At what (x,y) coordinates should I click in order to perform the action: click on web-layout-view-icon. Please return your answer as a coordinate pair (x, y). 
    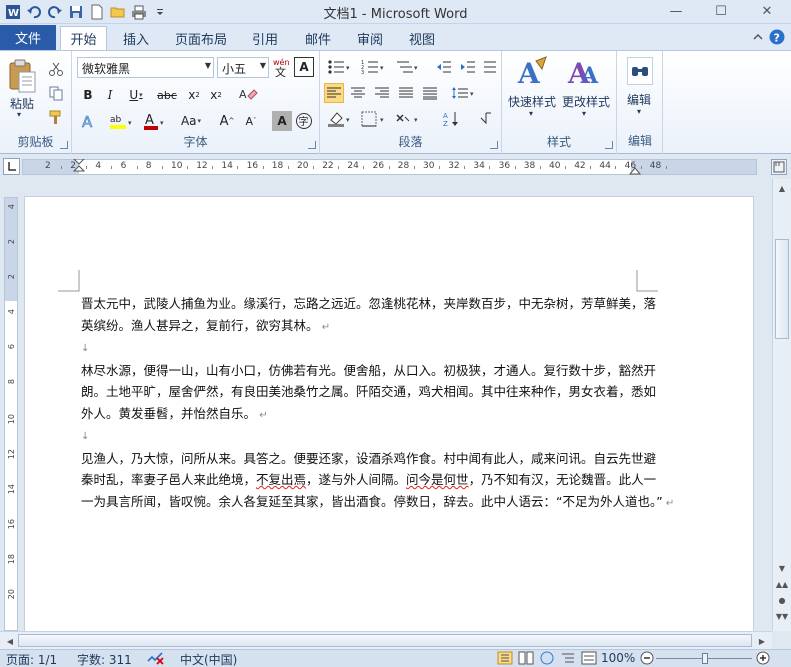
    Looking at the image, I should click on (547, 659).